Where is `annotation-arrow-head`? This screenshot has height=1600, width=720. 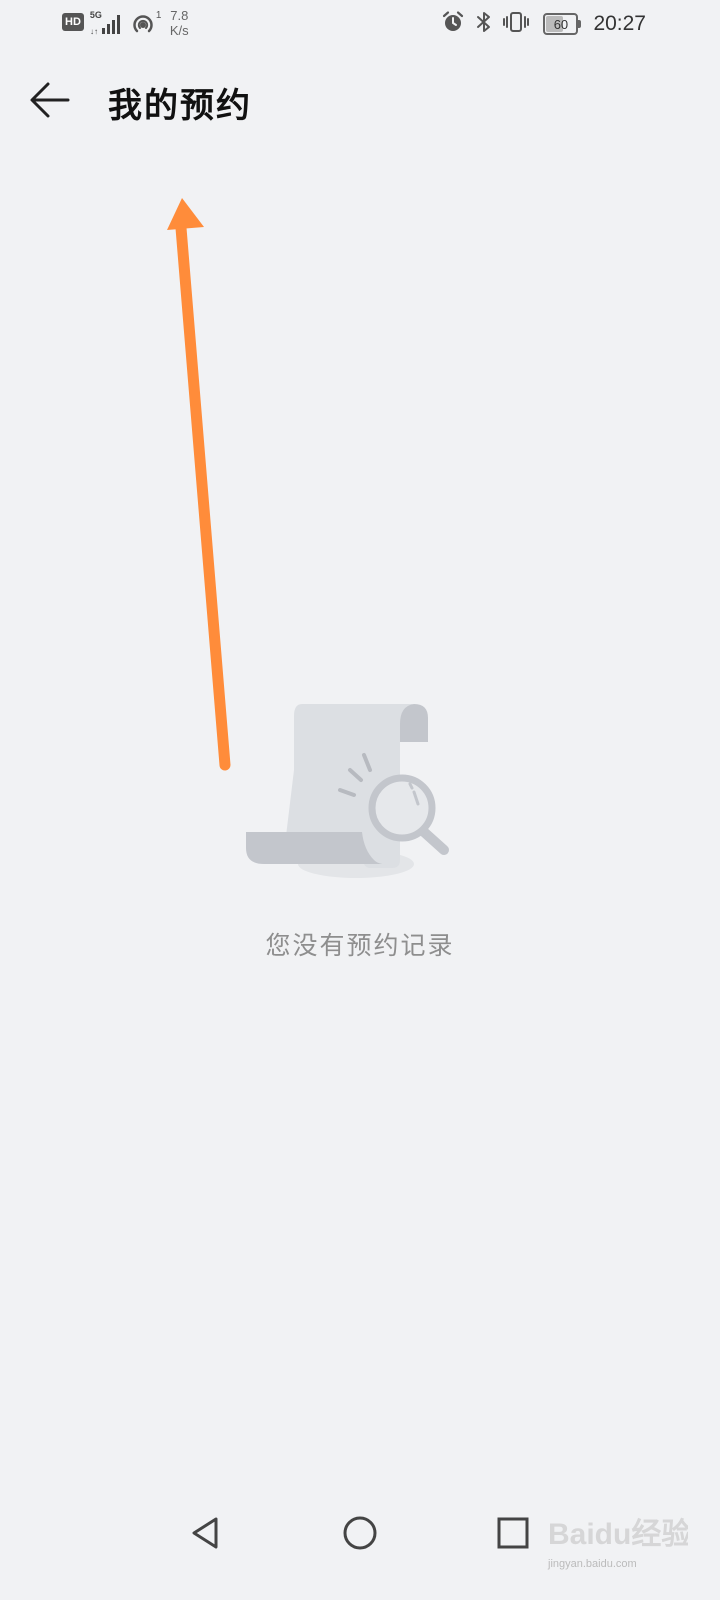
annotation-arrow-head is located at coordinates (185, 214).